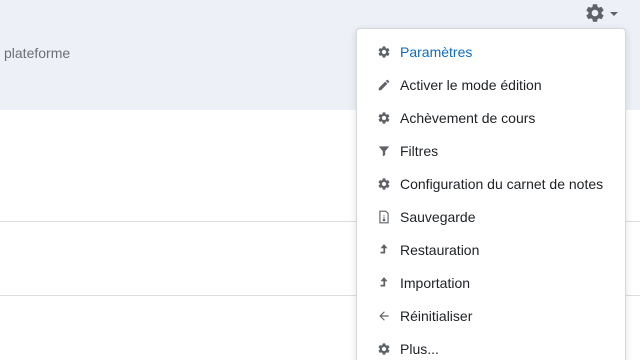 This screenshot has width=640, height=360. I want to click on filter-icon, so click(384, 151).